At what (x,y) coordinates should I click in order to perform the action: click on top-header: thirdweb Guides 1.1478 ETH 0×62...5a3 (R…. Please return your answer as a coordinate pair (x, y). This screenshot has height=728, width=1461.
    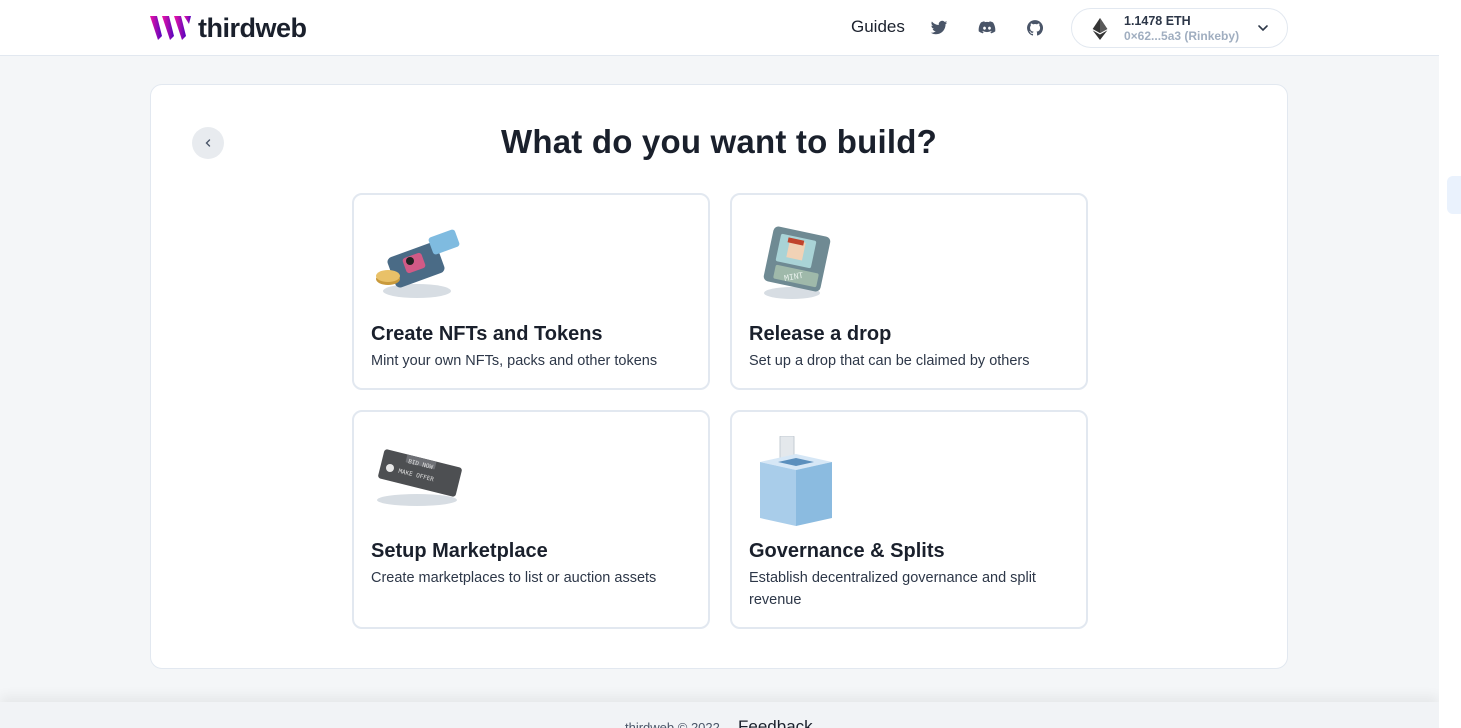
    Looking at the image, I should click on (719, 28).